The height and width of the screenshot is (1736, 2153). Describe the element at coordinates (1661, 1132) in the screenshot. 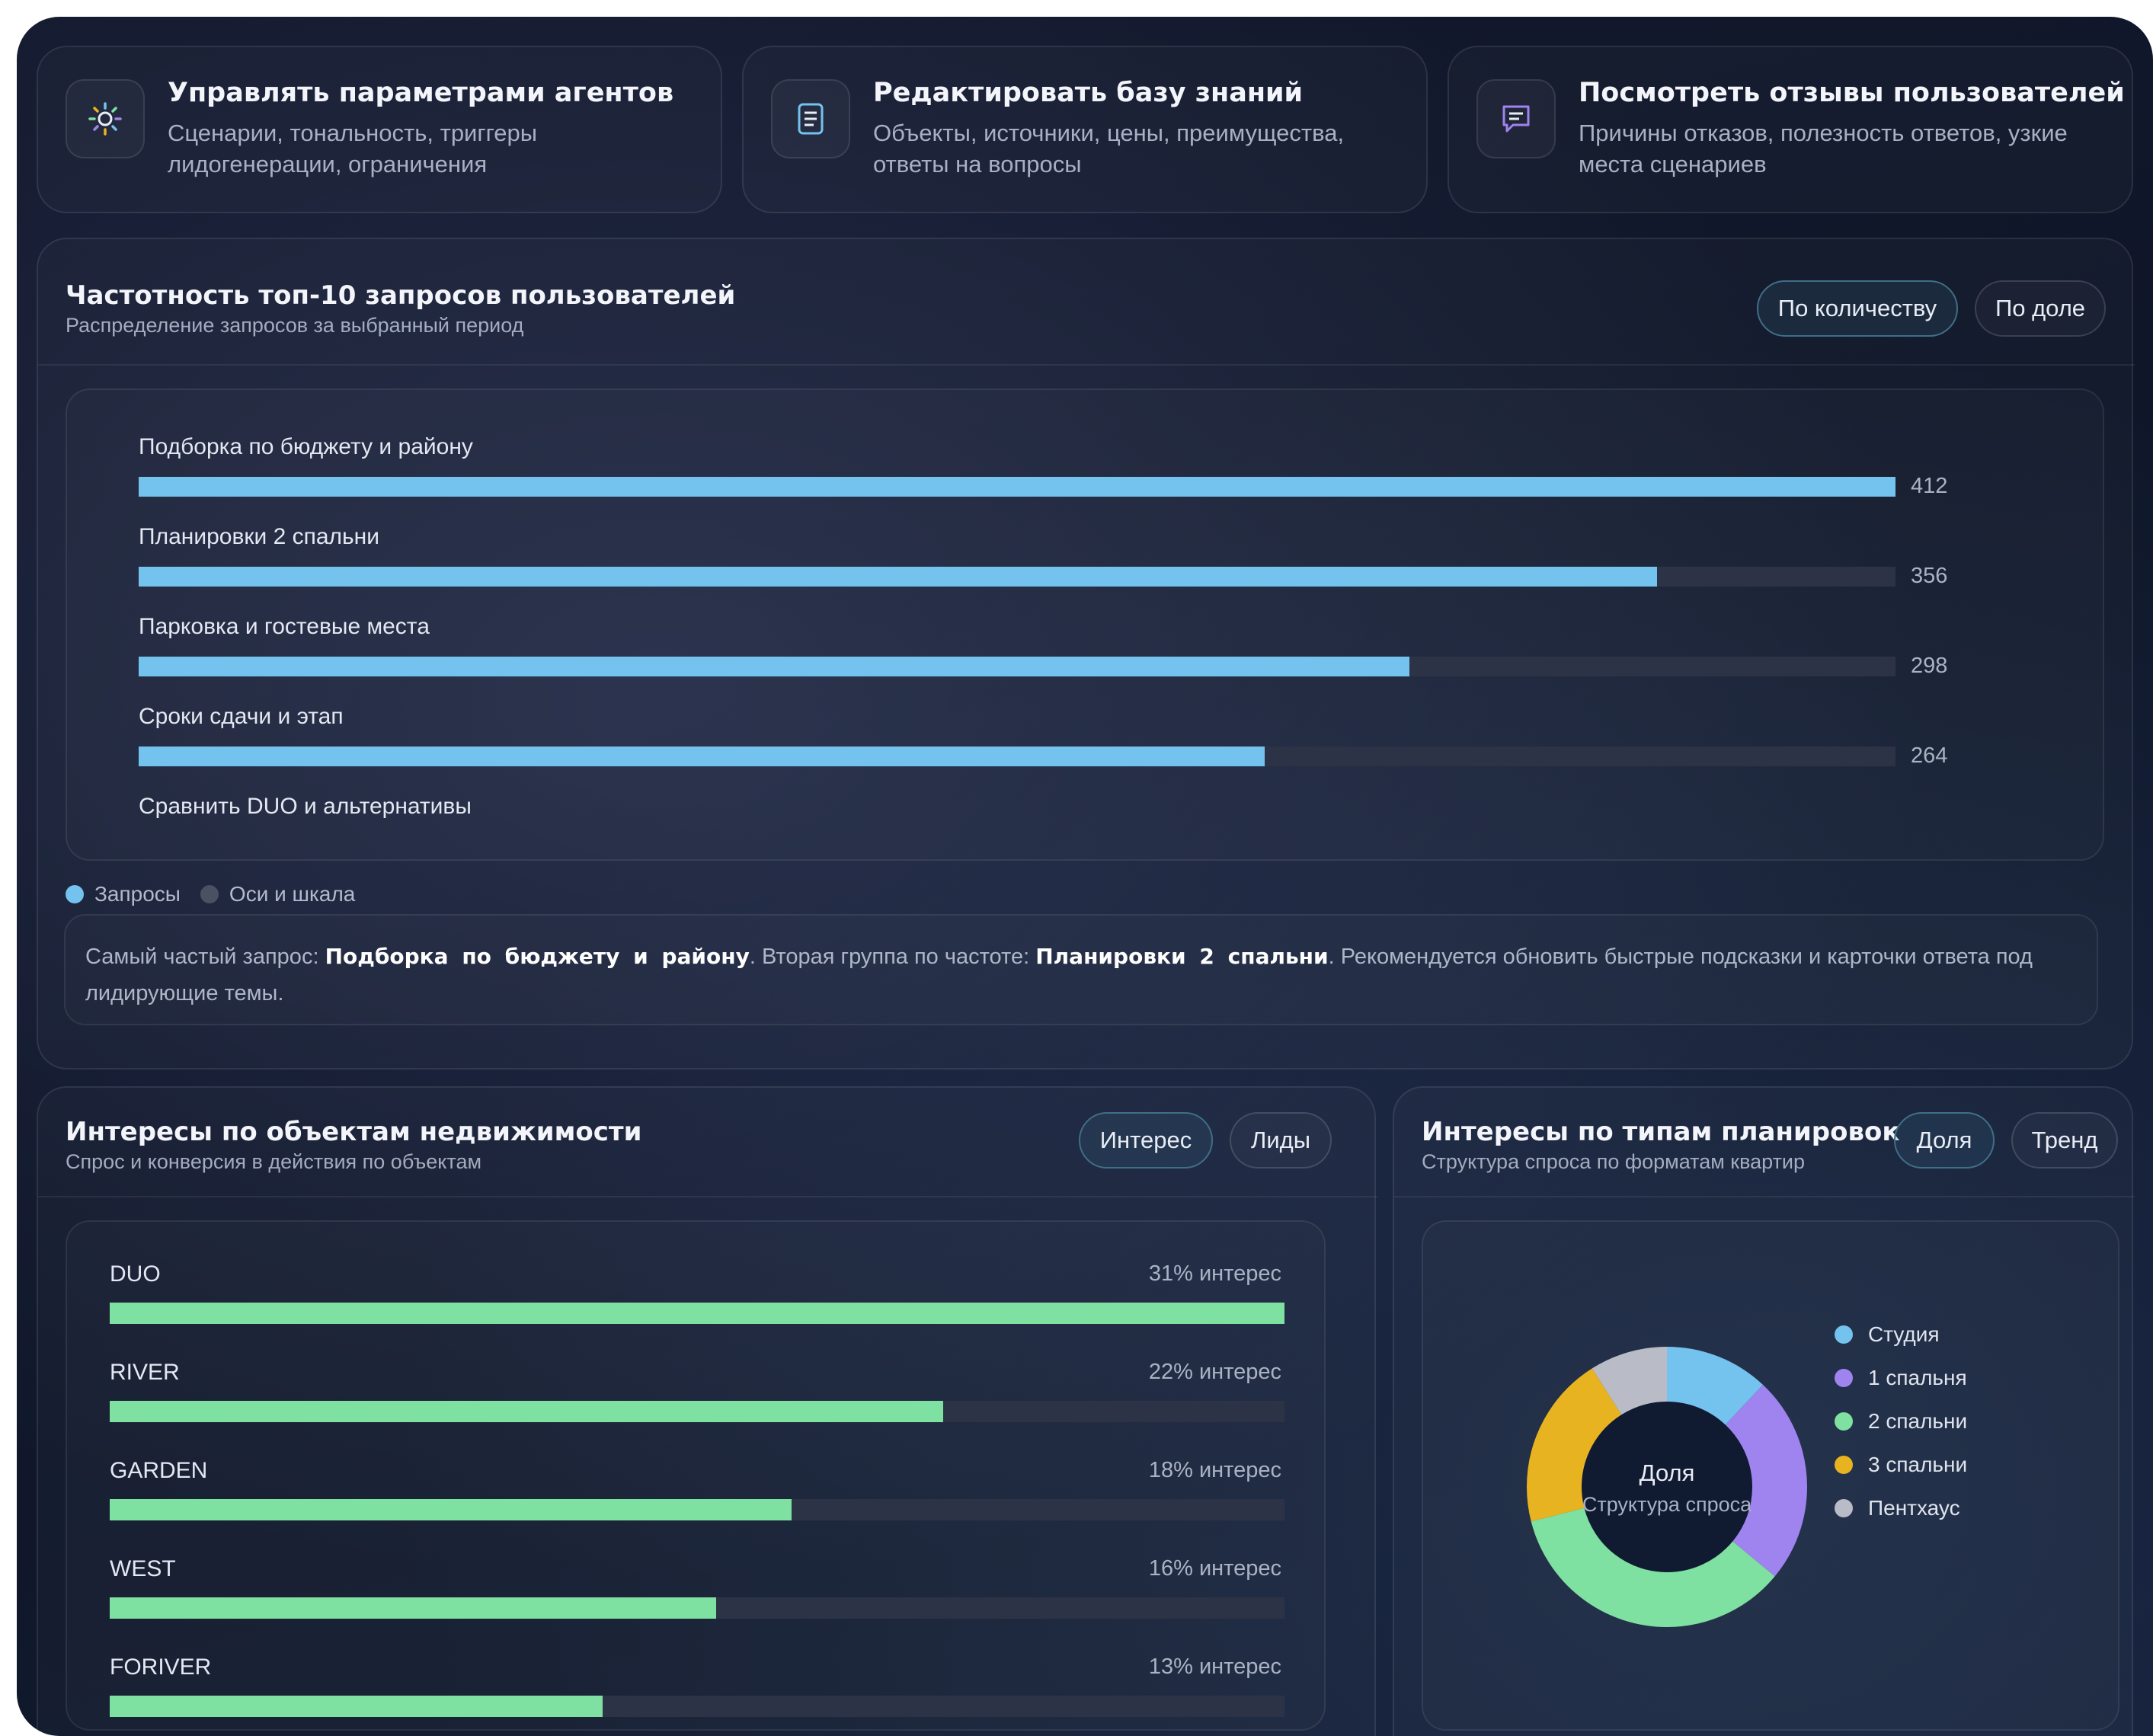

I see `panel-title: Интересы по типам планировок` at that location.